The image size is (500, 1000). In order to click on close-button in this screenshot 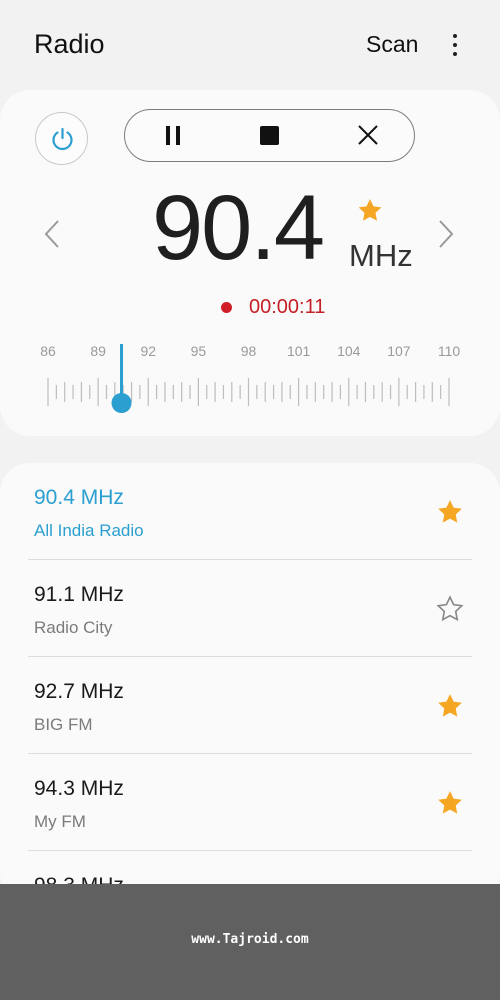, I will do `click(368, 135)`.